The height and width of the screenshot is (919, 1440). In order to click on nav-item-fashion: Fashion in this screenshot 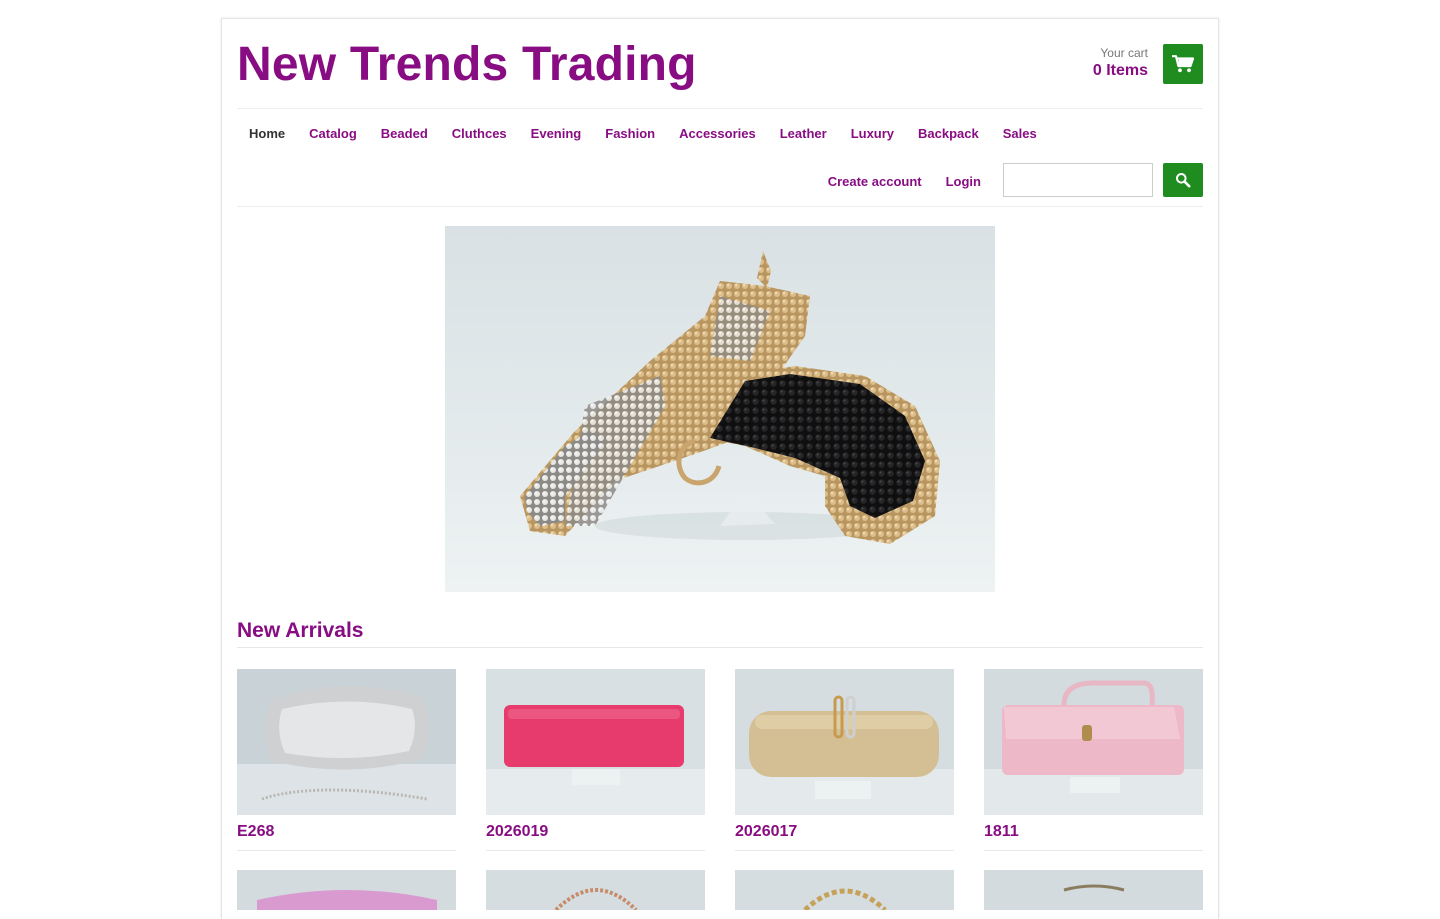, I will do `click(630, 133)`.